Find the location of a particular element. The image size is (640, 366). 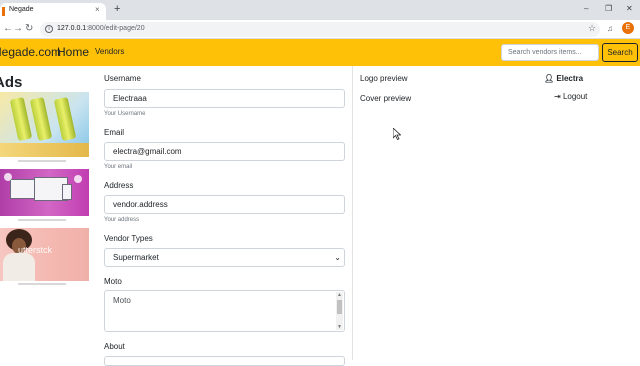

username-label: Username is located at coordinates (122, 78).